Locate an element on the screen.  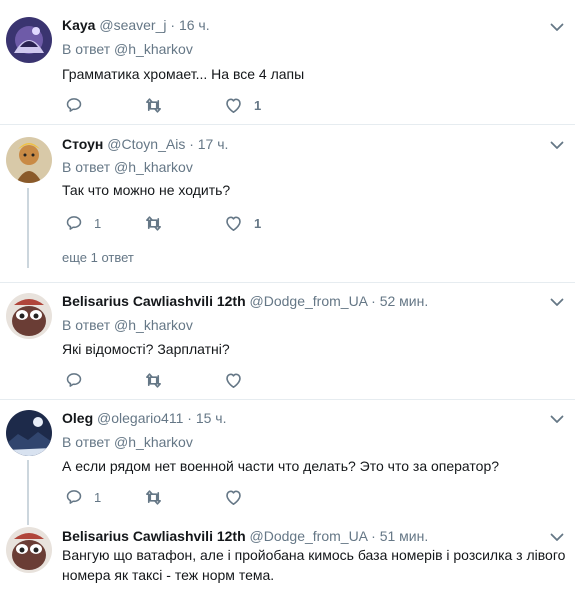
tweet-text: Грамматика хромает... На все 4 лапы is located at coordinates (183, 74).